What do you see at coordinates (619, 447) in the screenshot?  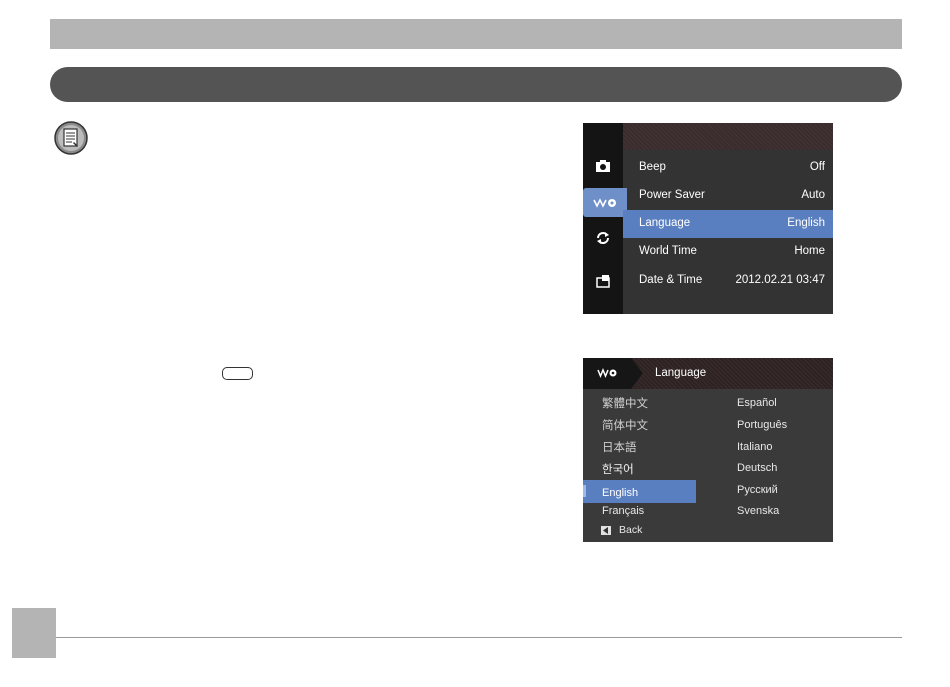 I see `language-option: 日本語` at bounding box center [619, 447].